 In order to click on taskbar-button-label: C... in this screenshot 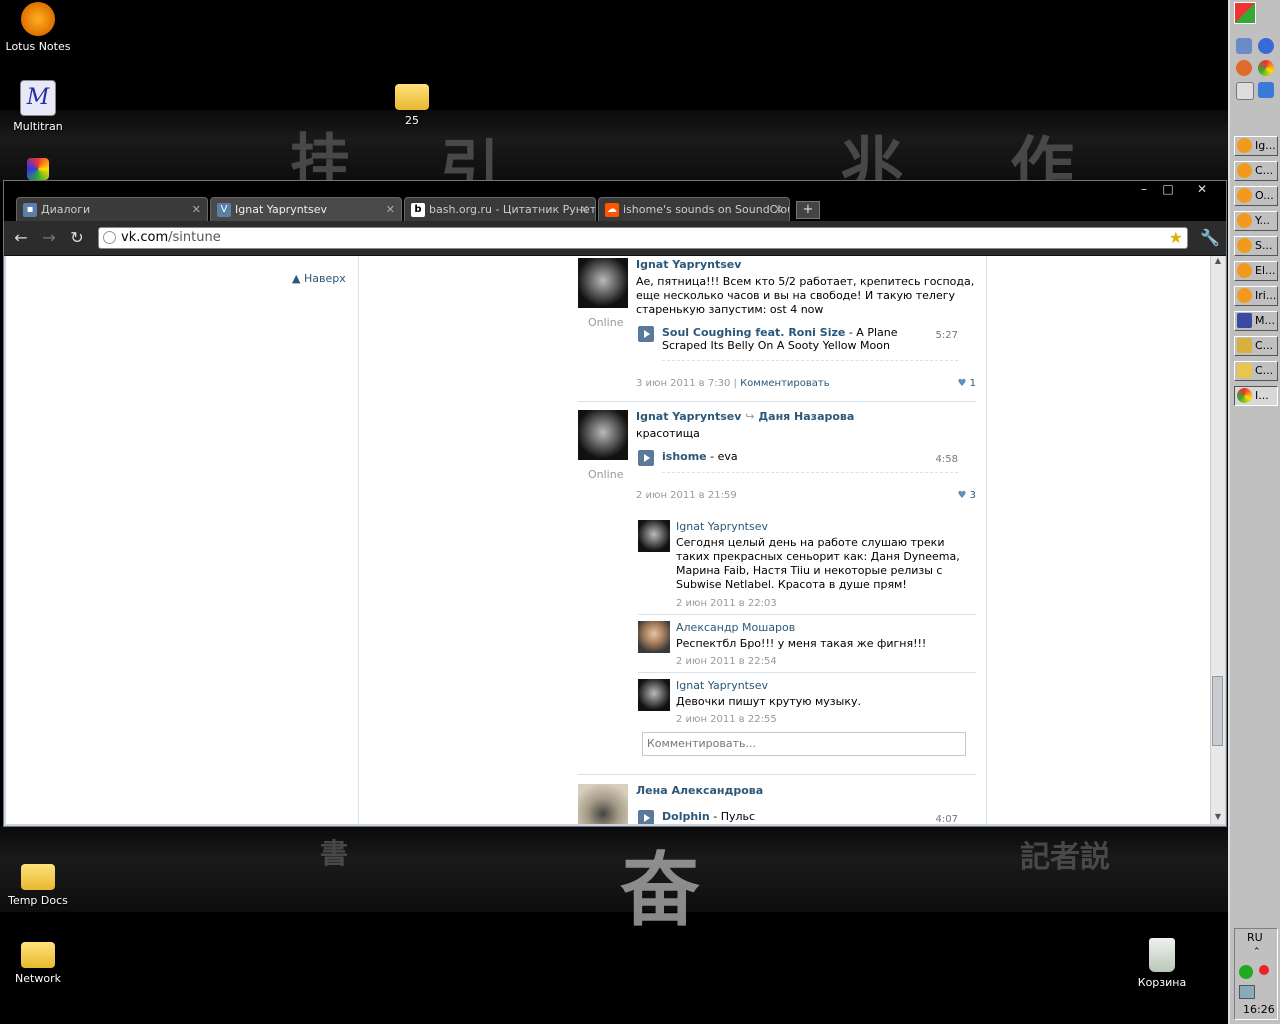, I will do `click(1264, 170)`.